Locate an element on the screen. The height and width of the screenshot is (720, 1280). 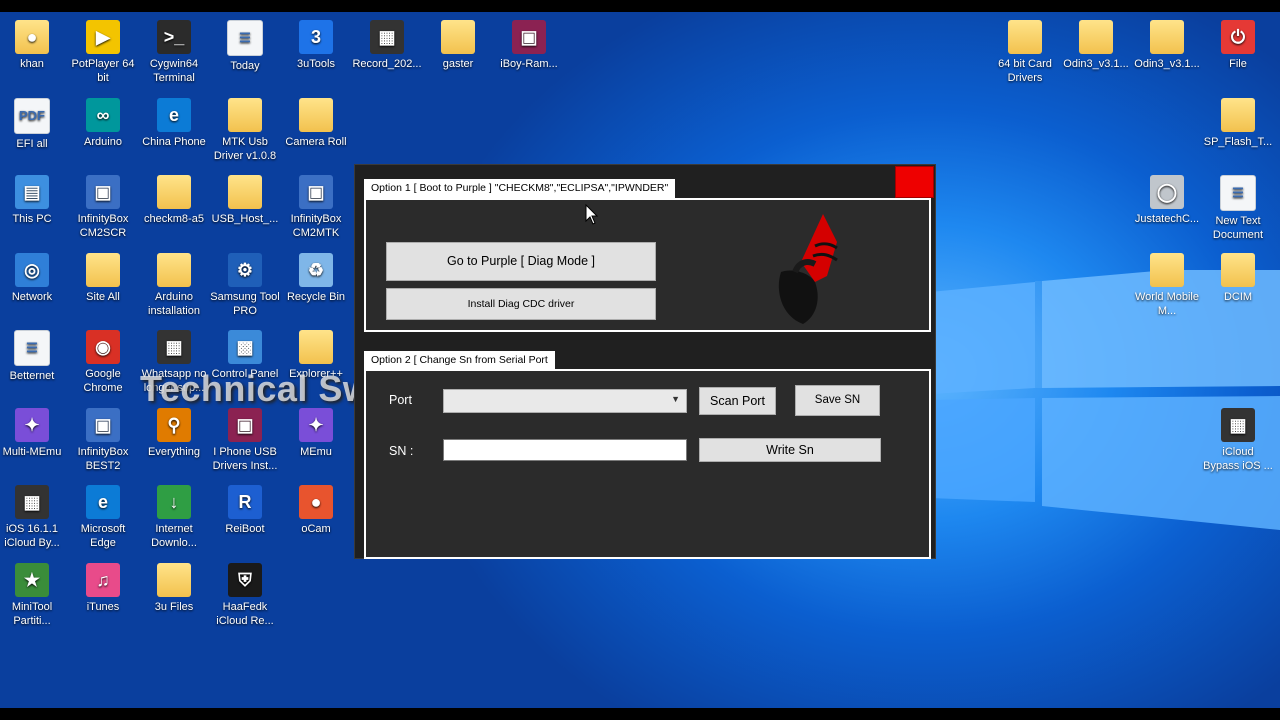
desktop-icon-item: e Microsoft Edge is located at coordinates (103, 517).